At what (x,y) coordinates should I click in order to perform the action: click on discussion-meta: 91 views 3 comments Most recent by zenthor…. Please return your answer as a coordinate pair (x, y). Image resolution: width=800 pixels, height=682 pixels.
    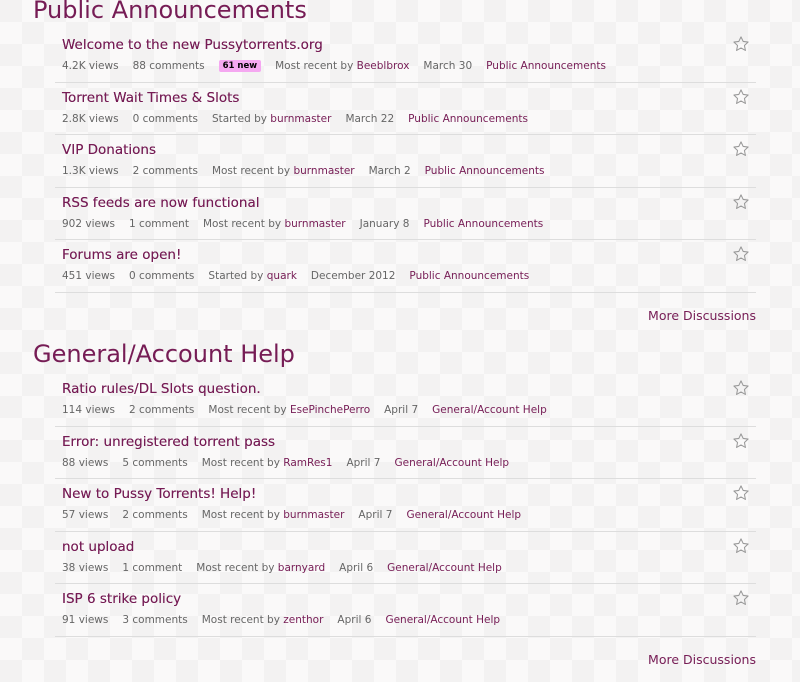
    Looking at the image, I should click on (288, 620).